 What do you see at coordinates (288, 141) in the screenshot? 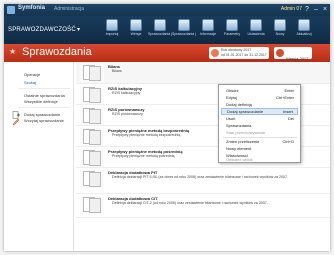
I see `menu-item-shortcut: Ctrl+D` at bounding box center [288, 141].